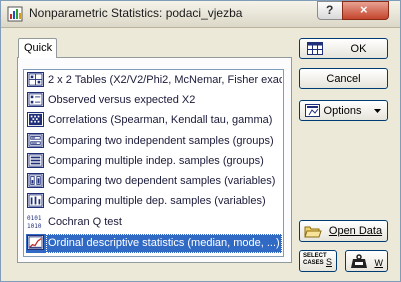 The width and height of the screenshot is (401, 282). I want to click on ordinal-stats-icon, so click(35, 242).